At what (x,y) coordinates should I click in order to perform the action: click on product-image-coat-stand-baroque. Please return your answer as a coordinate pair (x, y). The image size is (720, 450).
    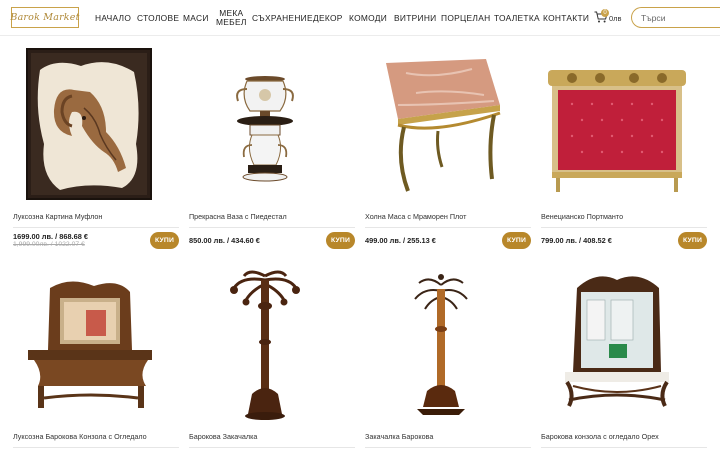
    Looking at the image, I should click on (441, 344).